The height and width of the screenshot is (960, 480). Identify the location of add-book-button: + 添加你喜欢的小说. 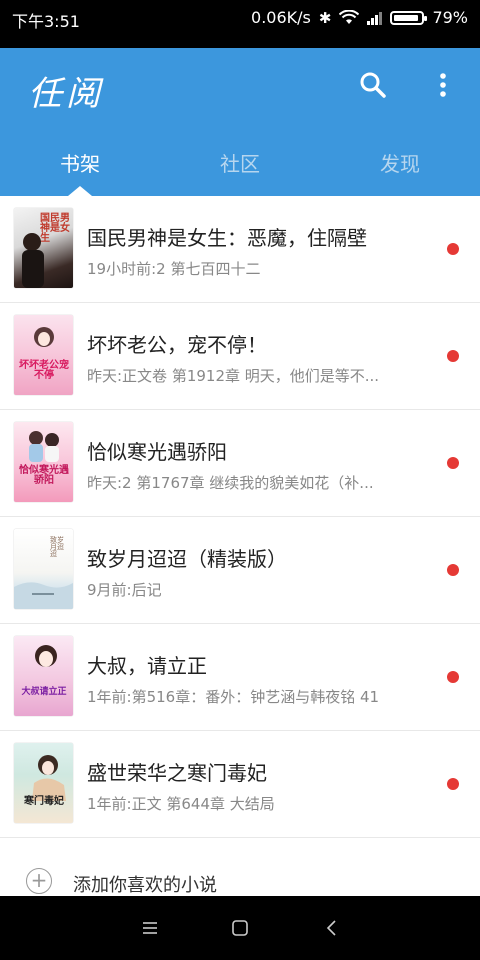
(240, 868).